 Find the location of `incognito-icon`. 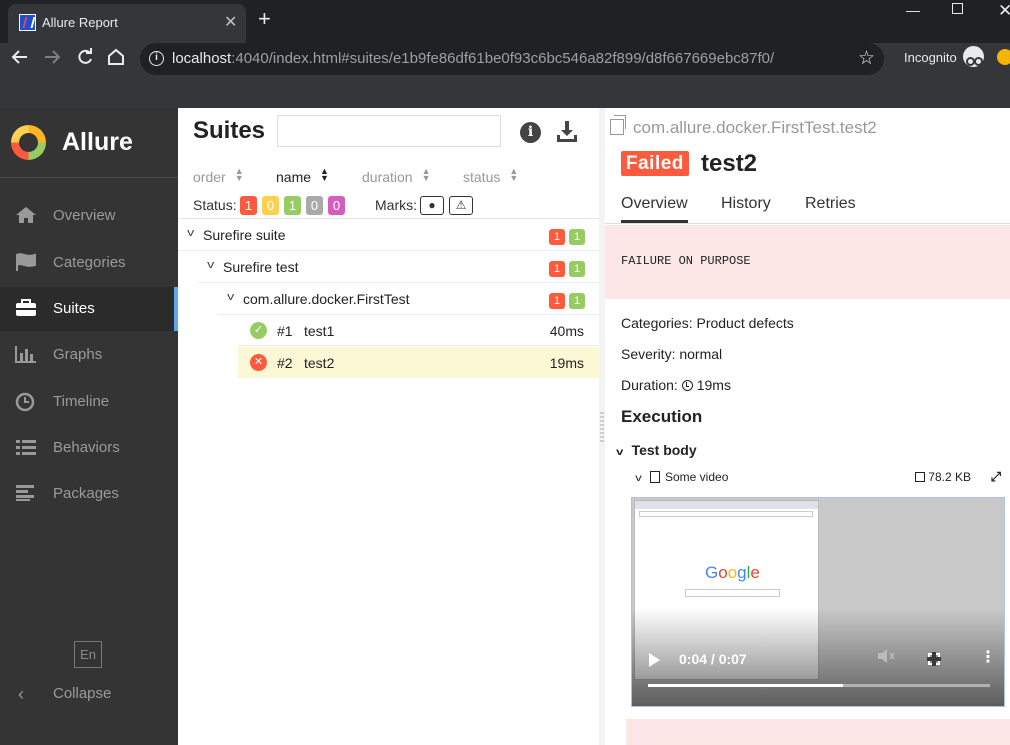

incognito-icon is located at coordinates (973, 56).